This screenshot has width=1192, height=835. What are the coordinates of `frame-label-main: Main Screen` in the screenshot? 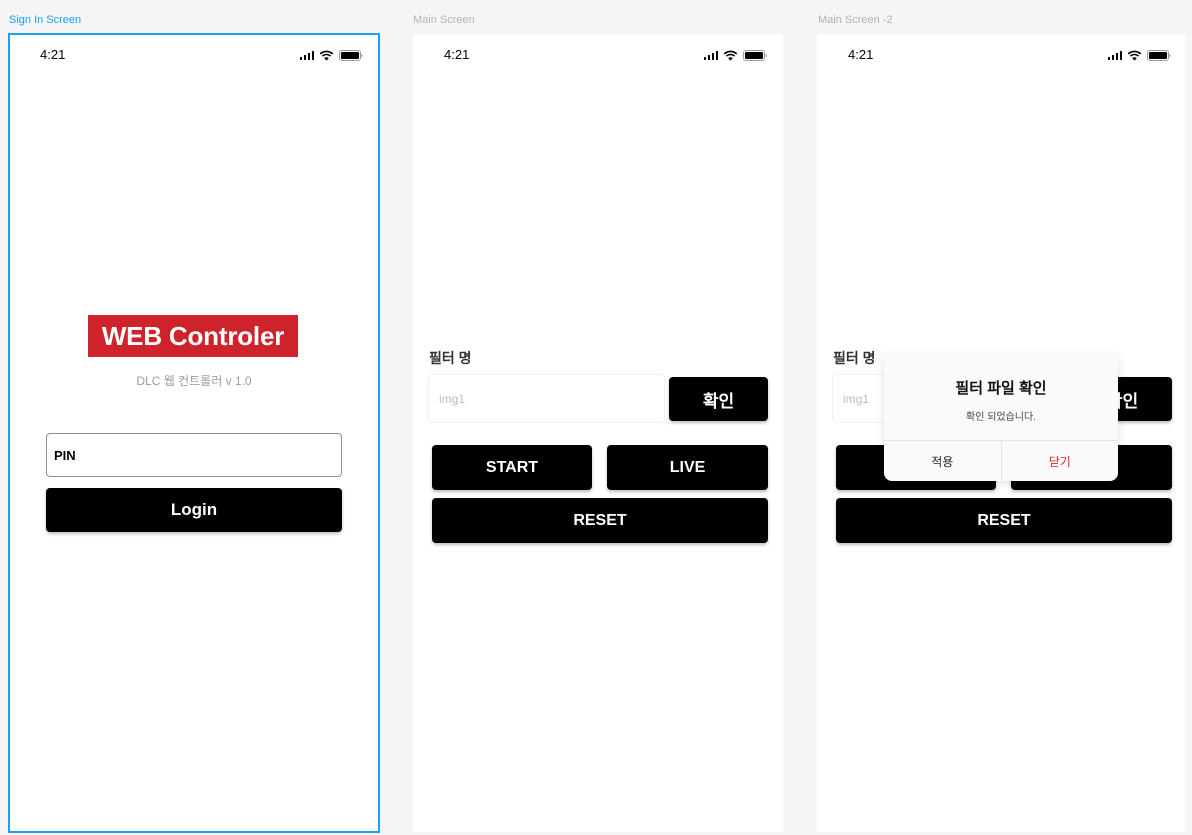 It's located at (444, 20).